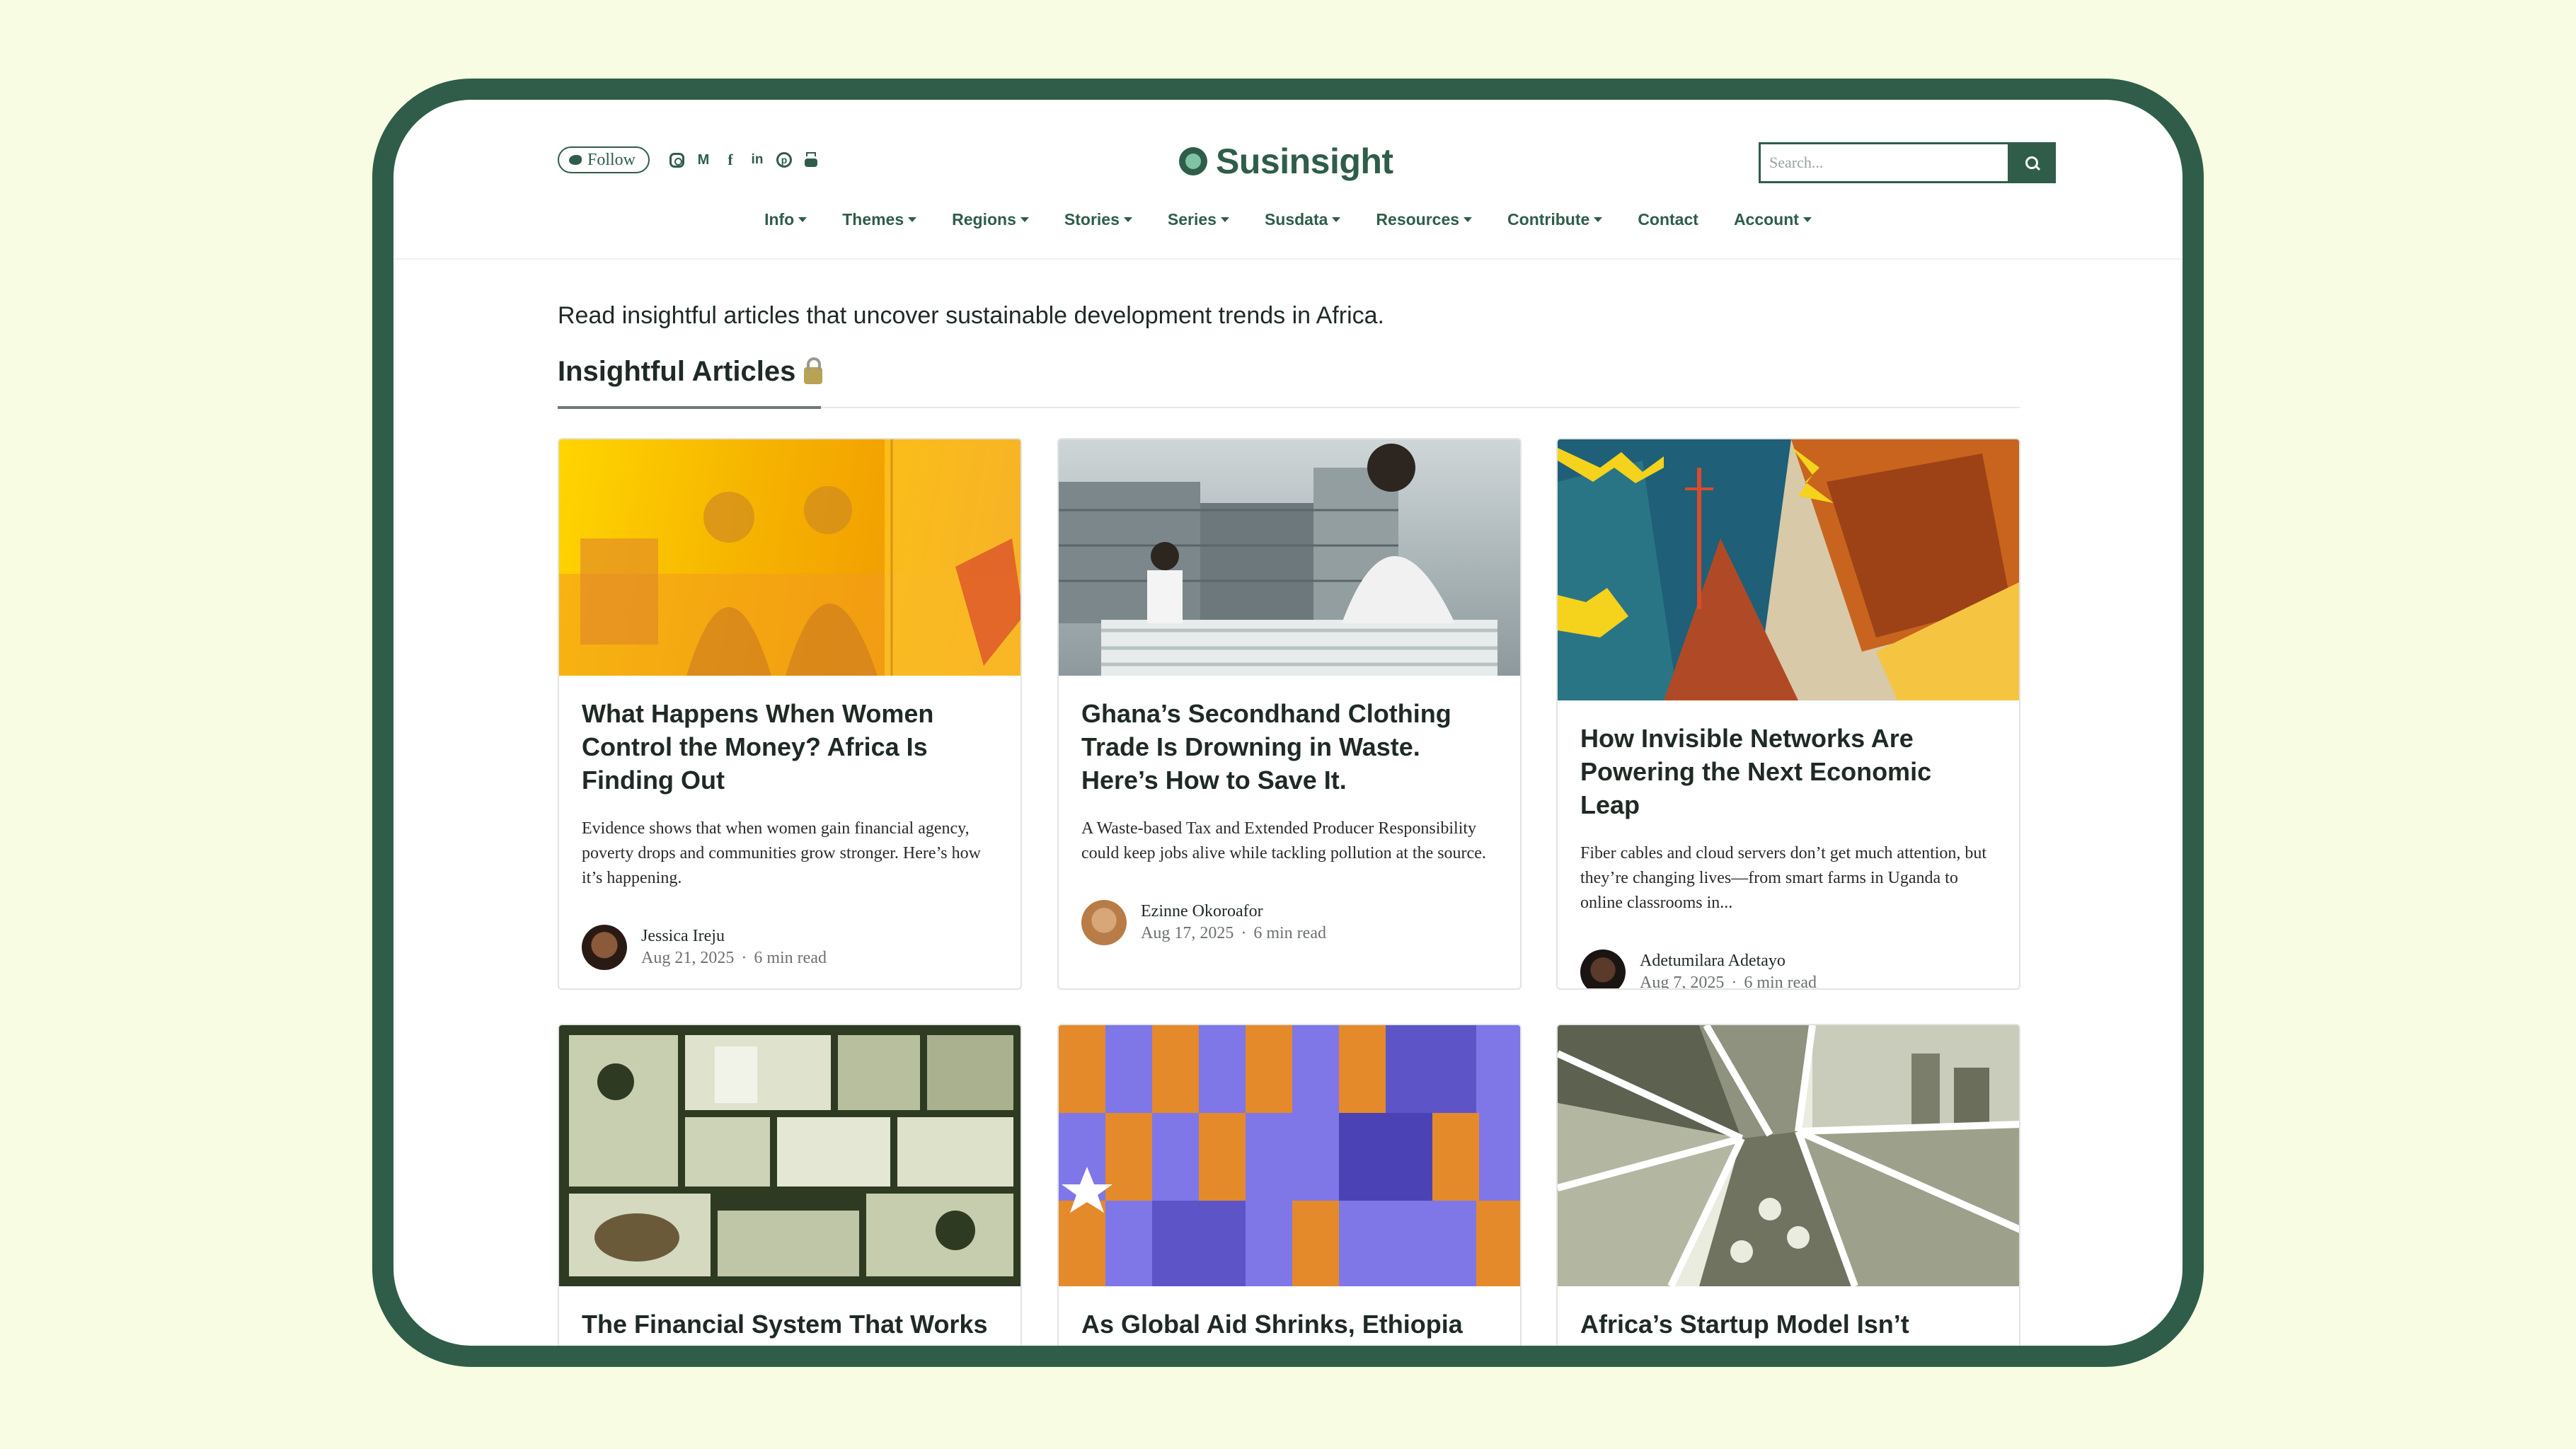 This screenshot has height=1449, width=2576. What do you see at coordinates (1188, 933) in the screenshot?
I see `article-date: Aug 17, 2025` at bounding box center [1188, 933].